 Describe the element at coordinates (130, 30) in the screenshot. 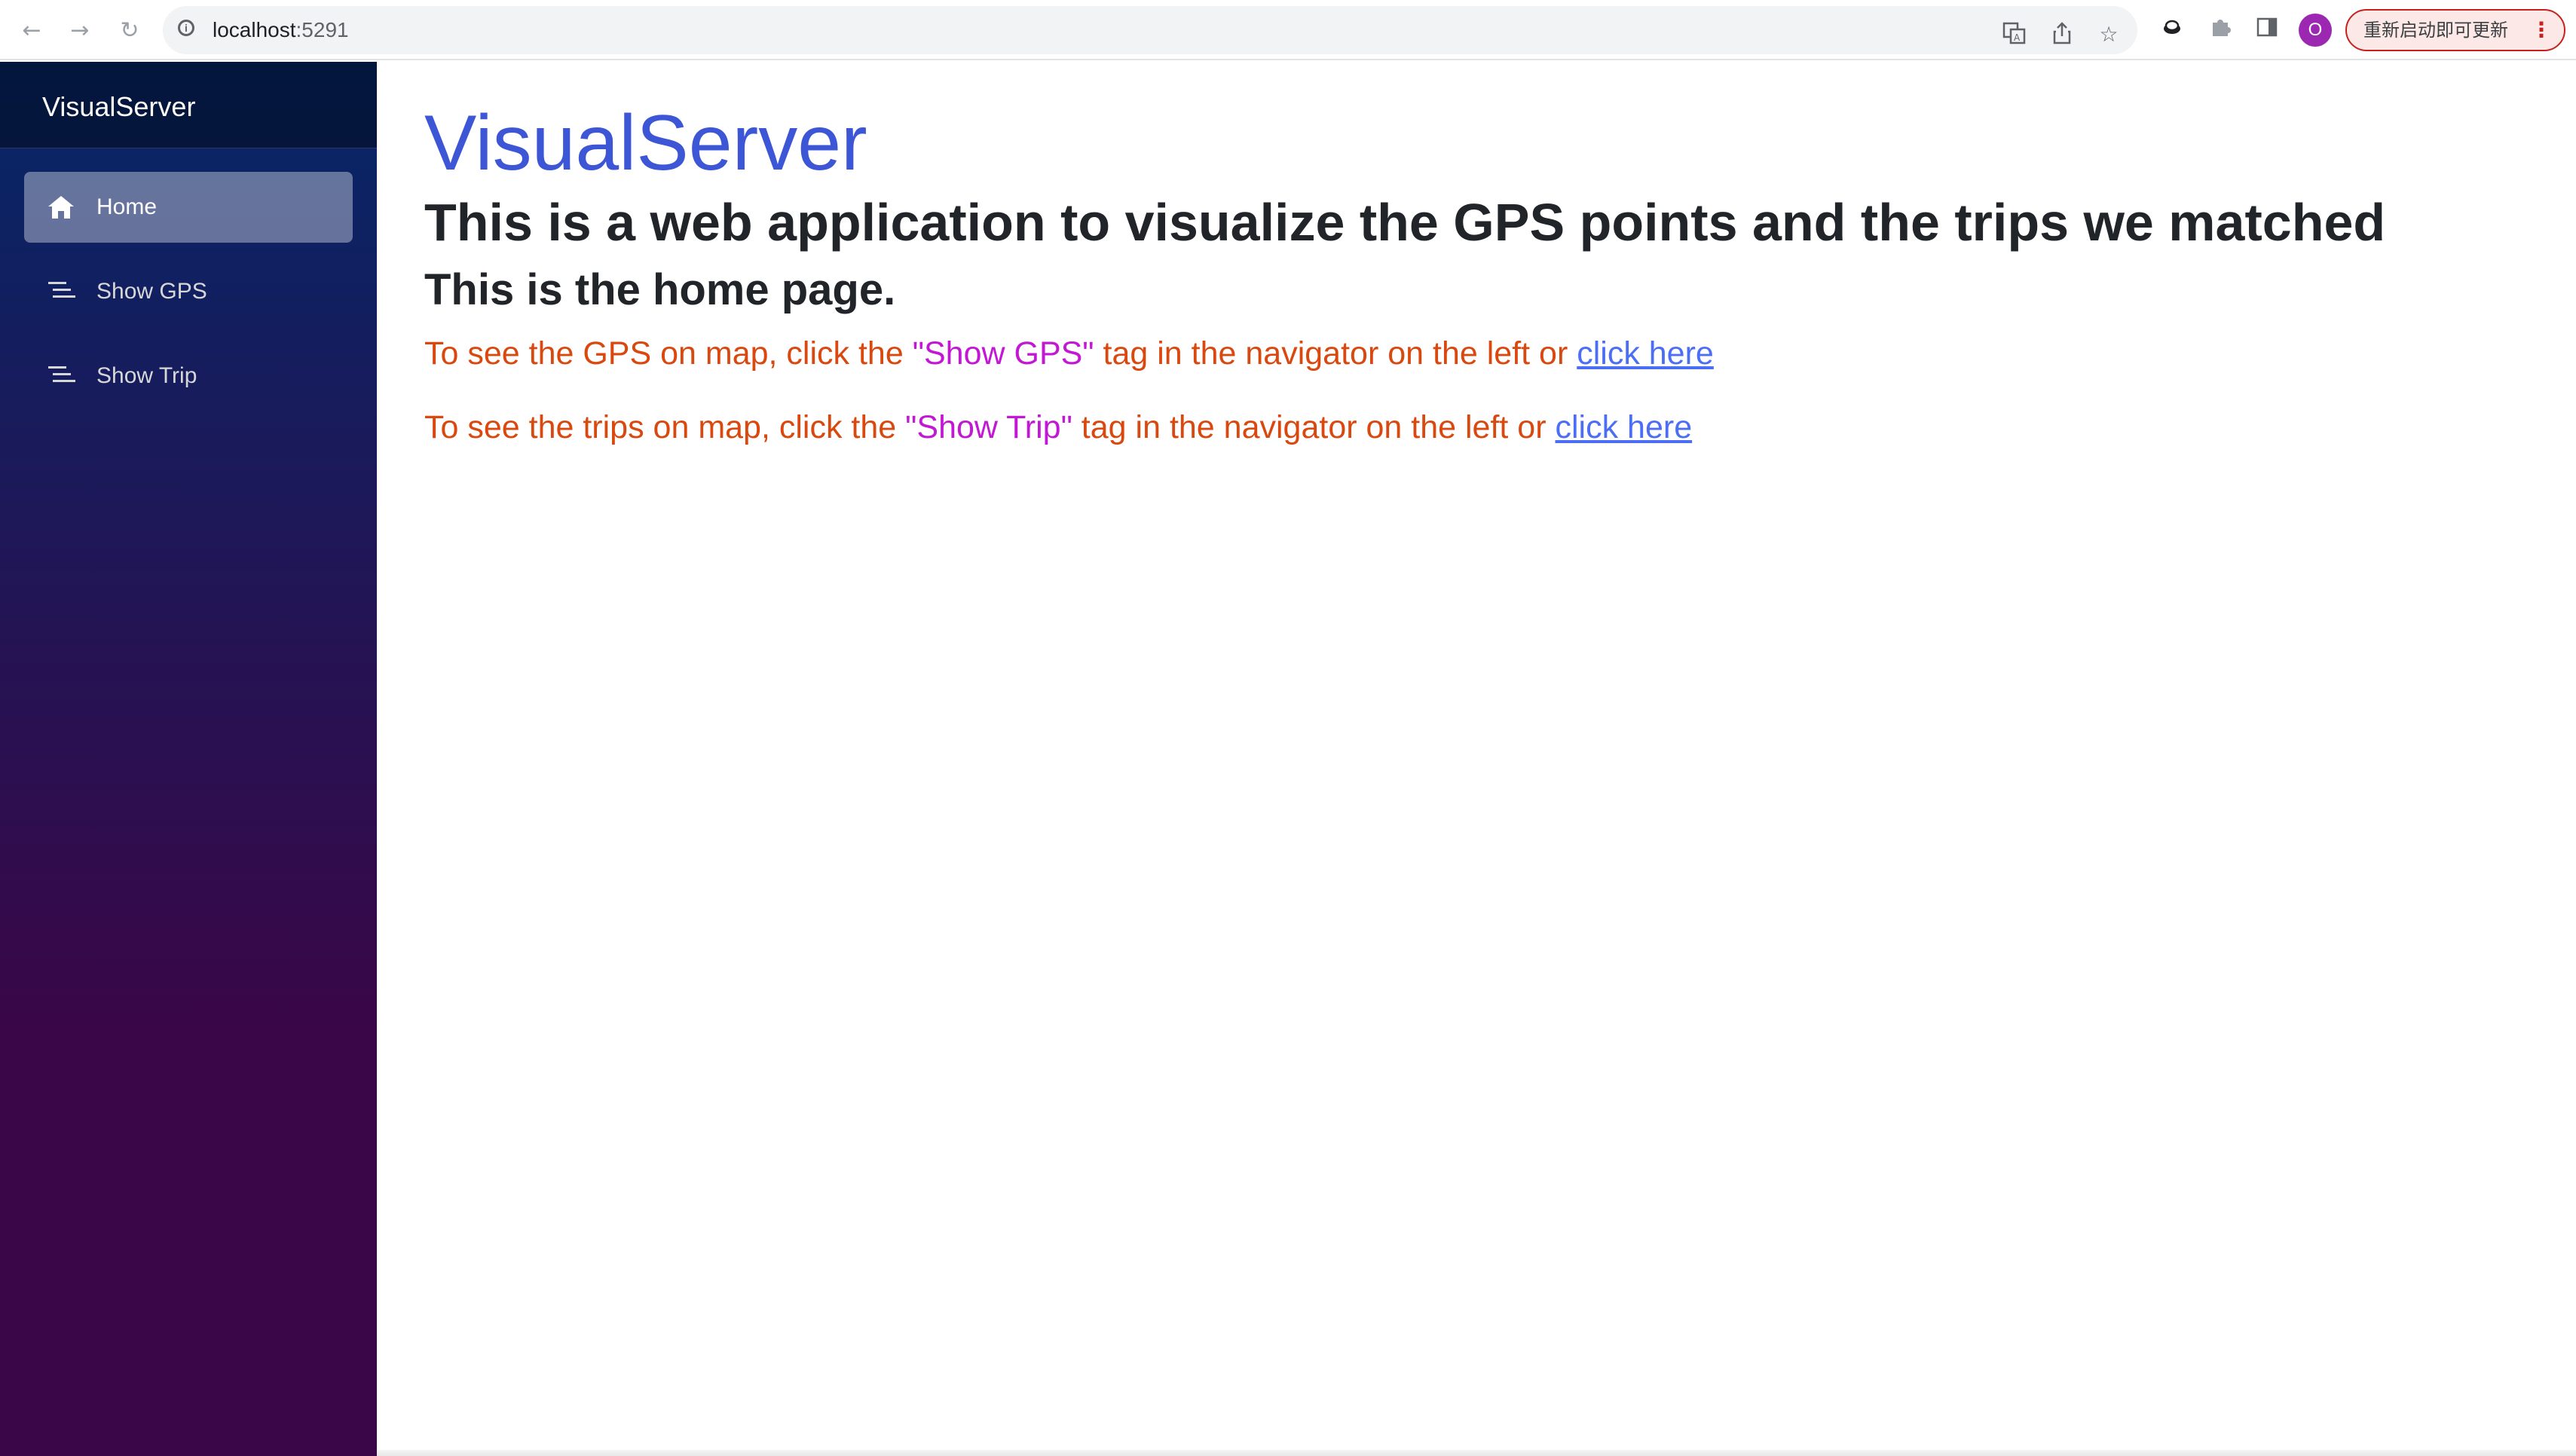

I see `reload-icon: ↻` at that location.